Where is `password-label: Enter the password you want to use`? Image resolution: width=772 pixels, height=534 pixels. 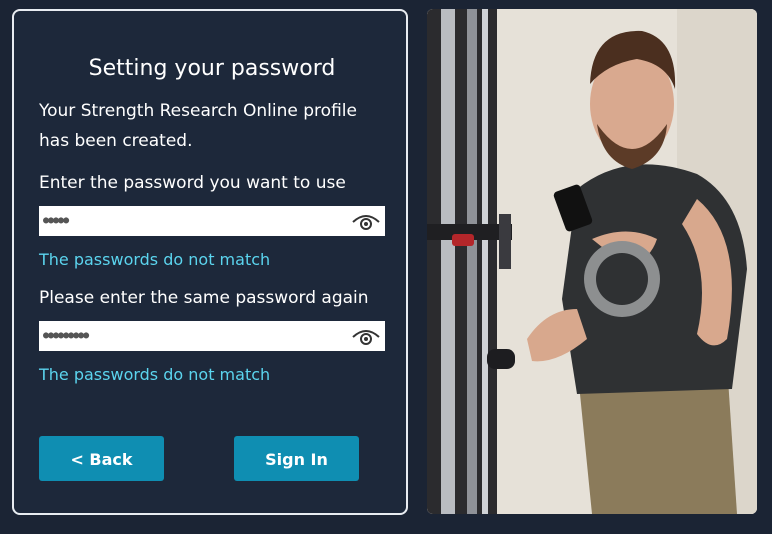
password-label: Enter the password you want to use is located at coordinates (192, 183).